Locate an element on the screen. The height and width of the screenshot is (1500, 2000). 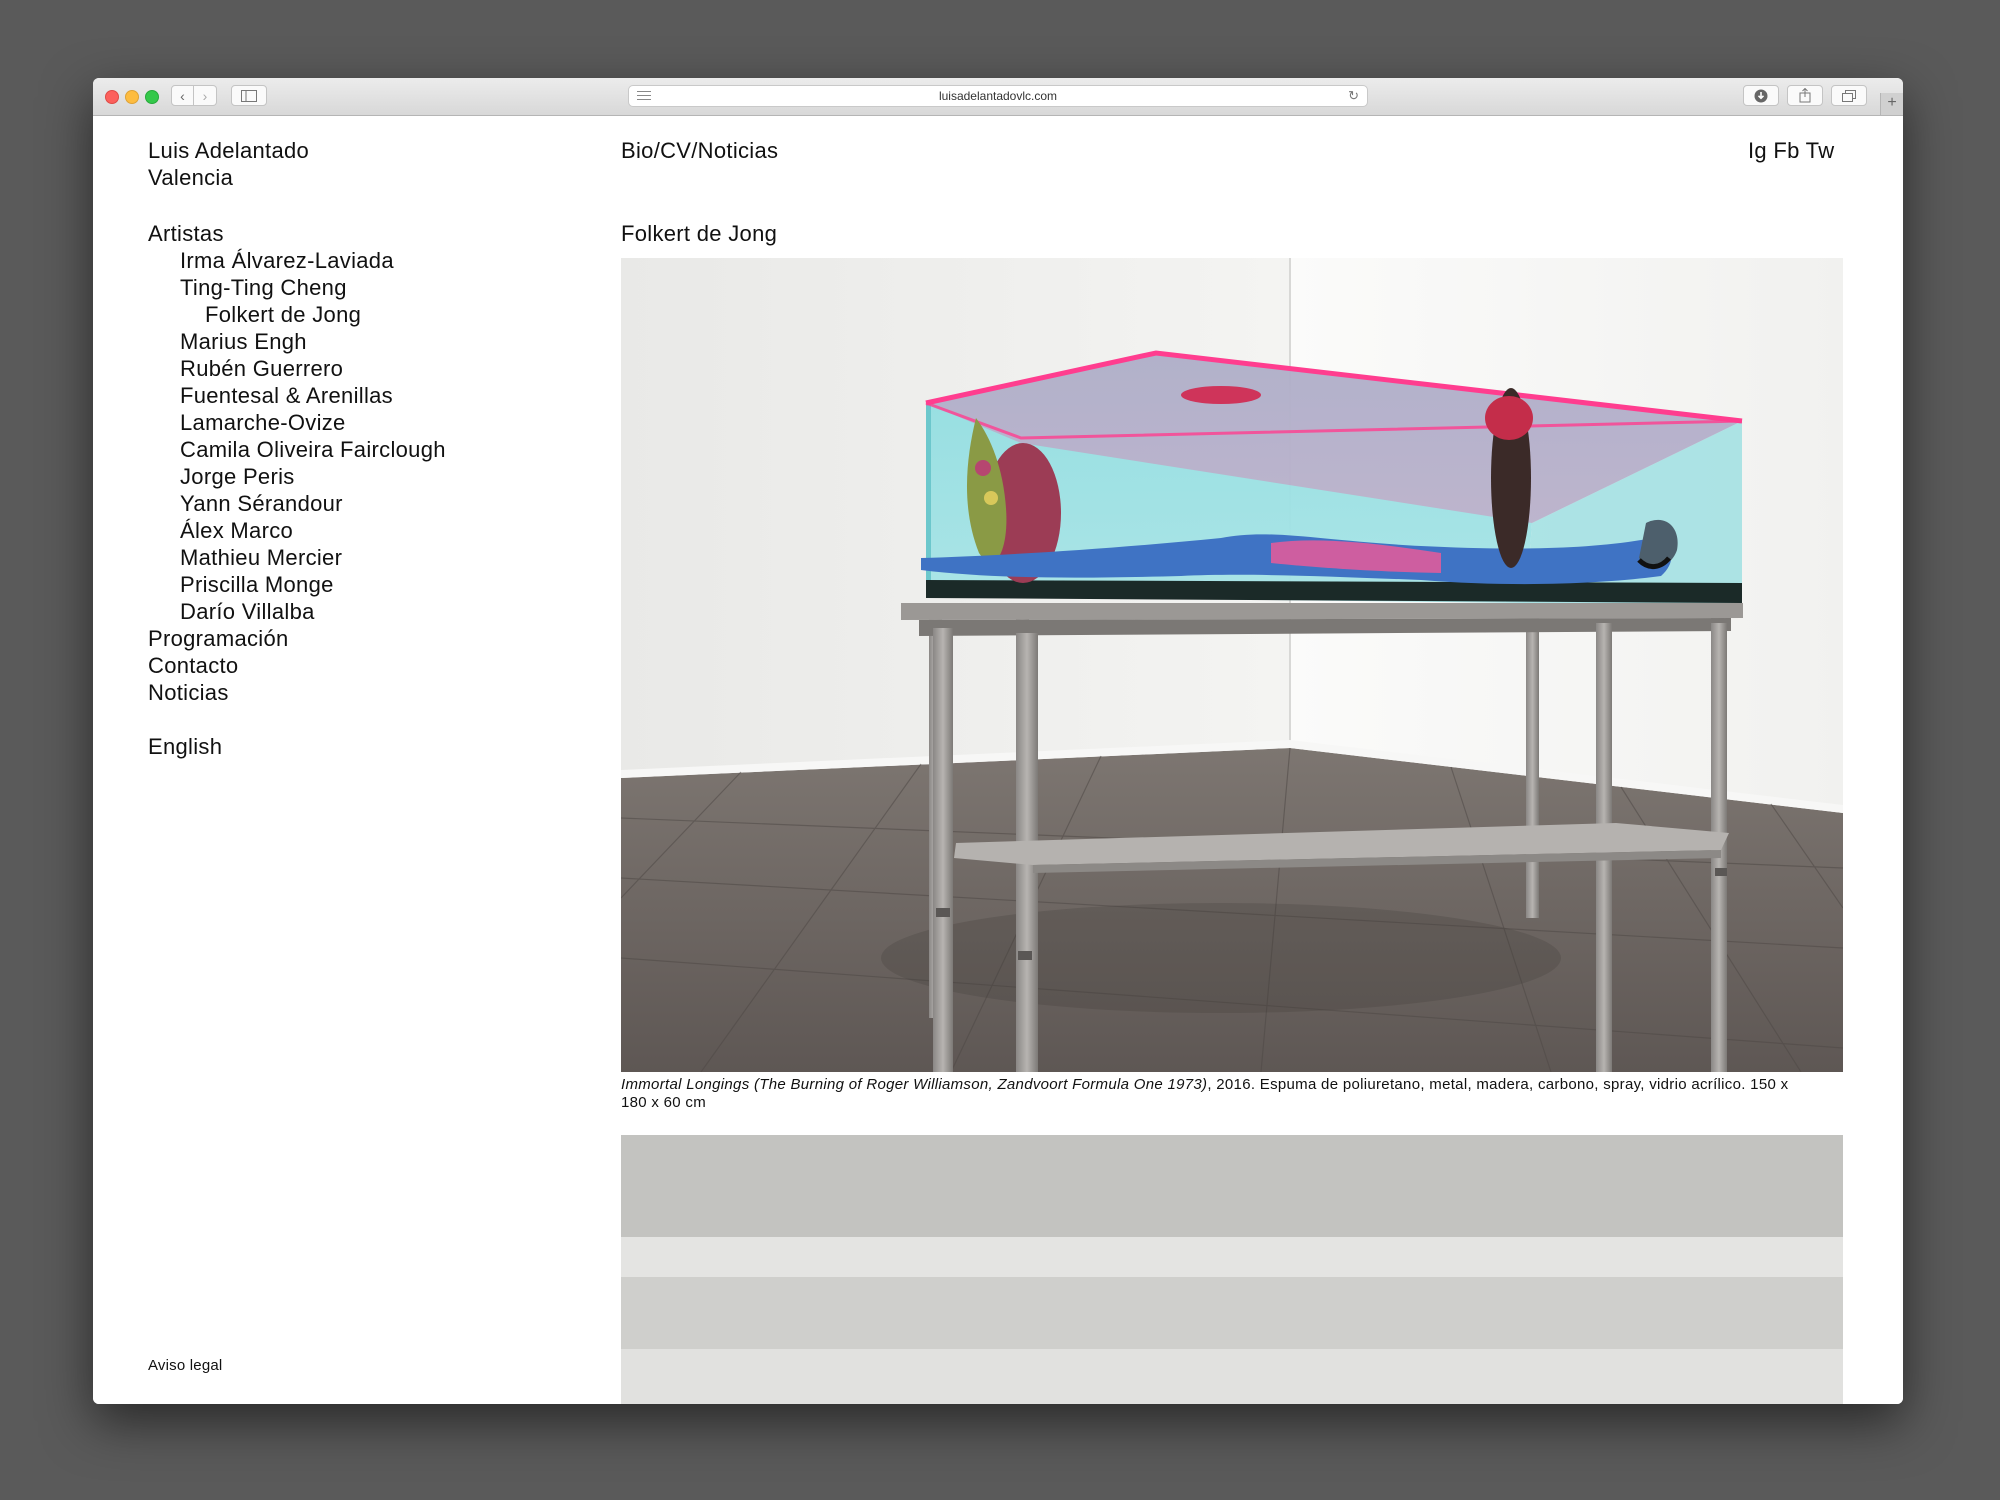
artist-link: Mathieu Mercier is located at coordinates (297, 557).